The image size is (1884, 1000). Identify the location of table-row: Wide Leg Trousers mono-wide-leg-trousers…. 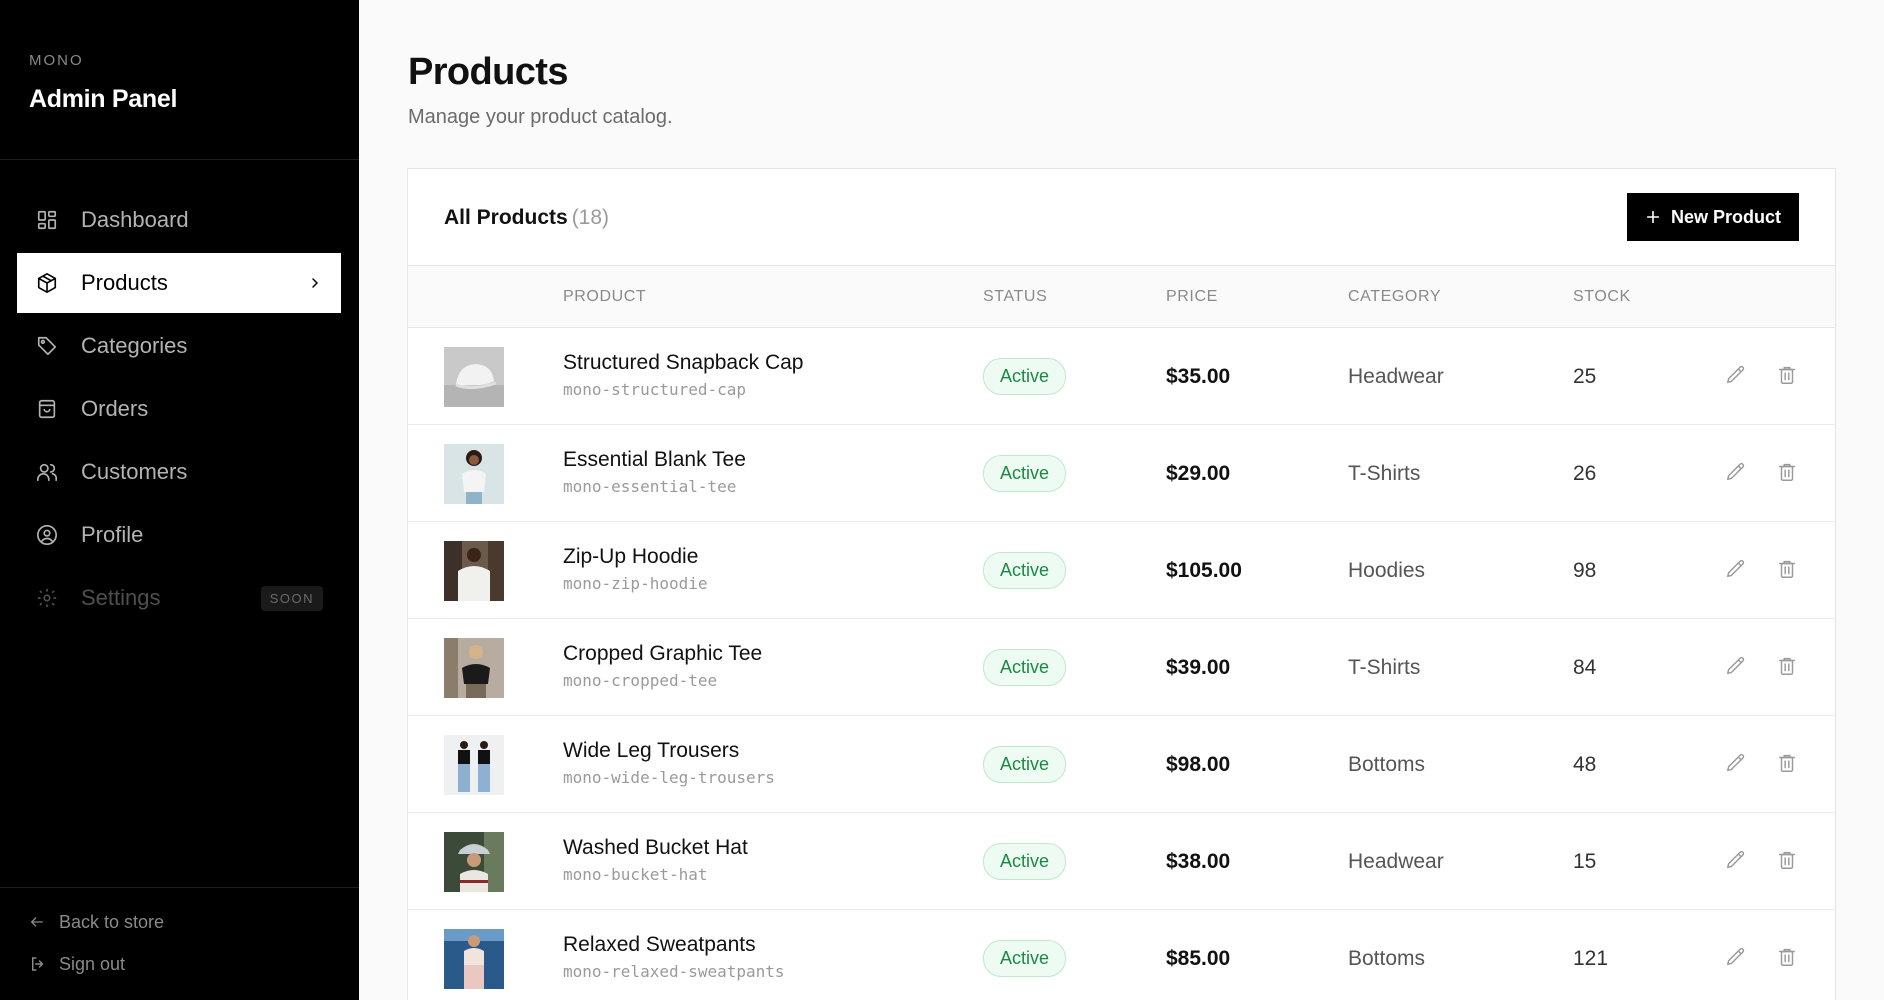
(1121, 764).